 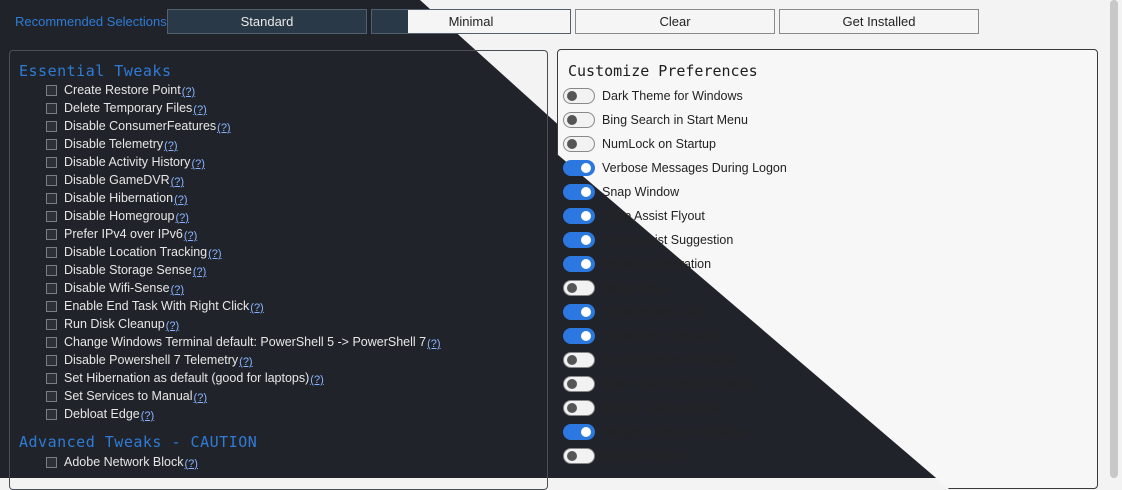 What do you see at coordinates (672, 360) in the screenshot?
I see `preference-label: Search Button in Taskbar` at bounding box center [672, 360].